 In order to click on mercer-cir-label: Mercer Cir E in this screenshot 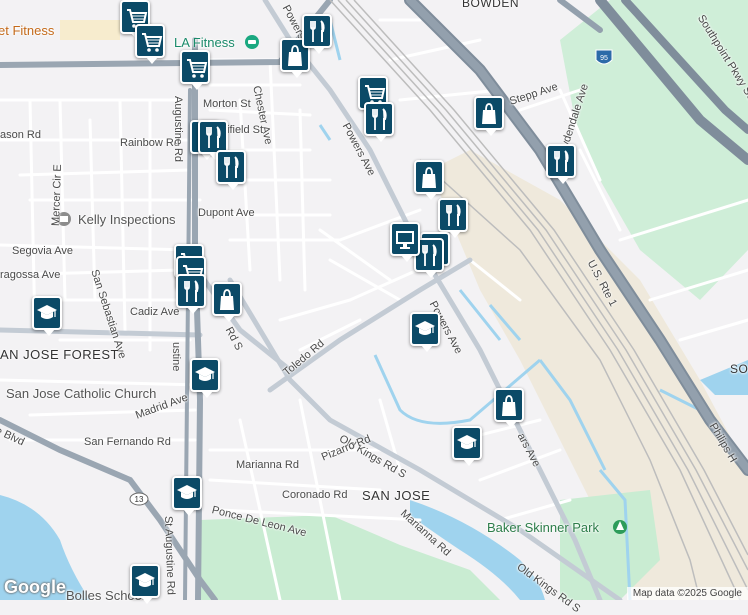, I will do `click(57, 195)`.